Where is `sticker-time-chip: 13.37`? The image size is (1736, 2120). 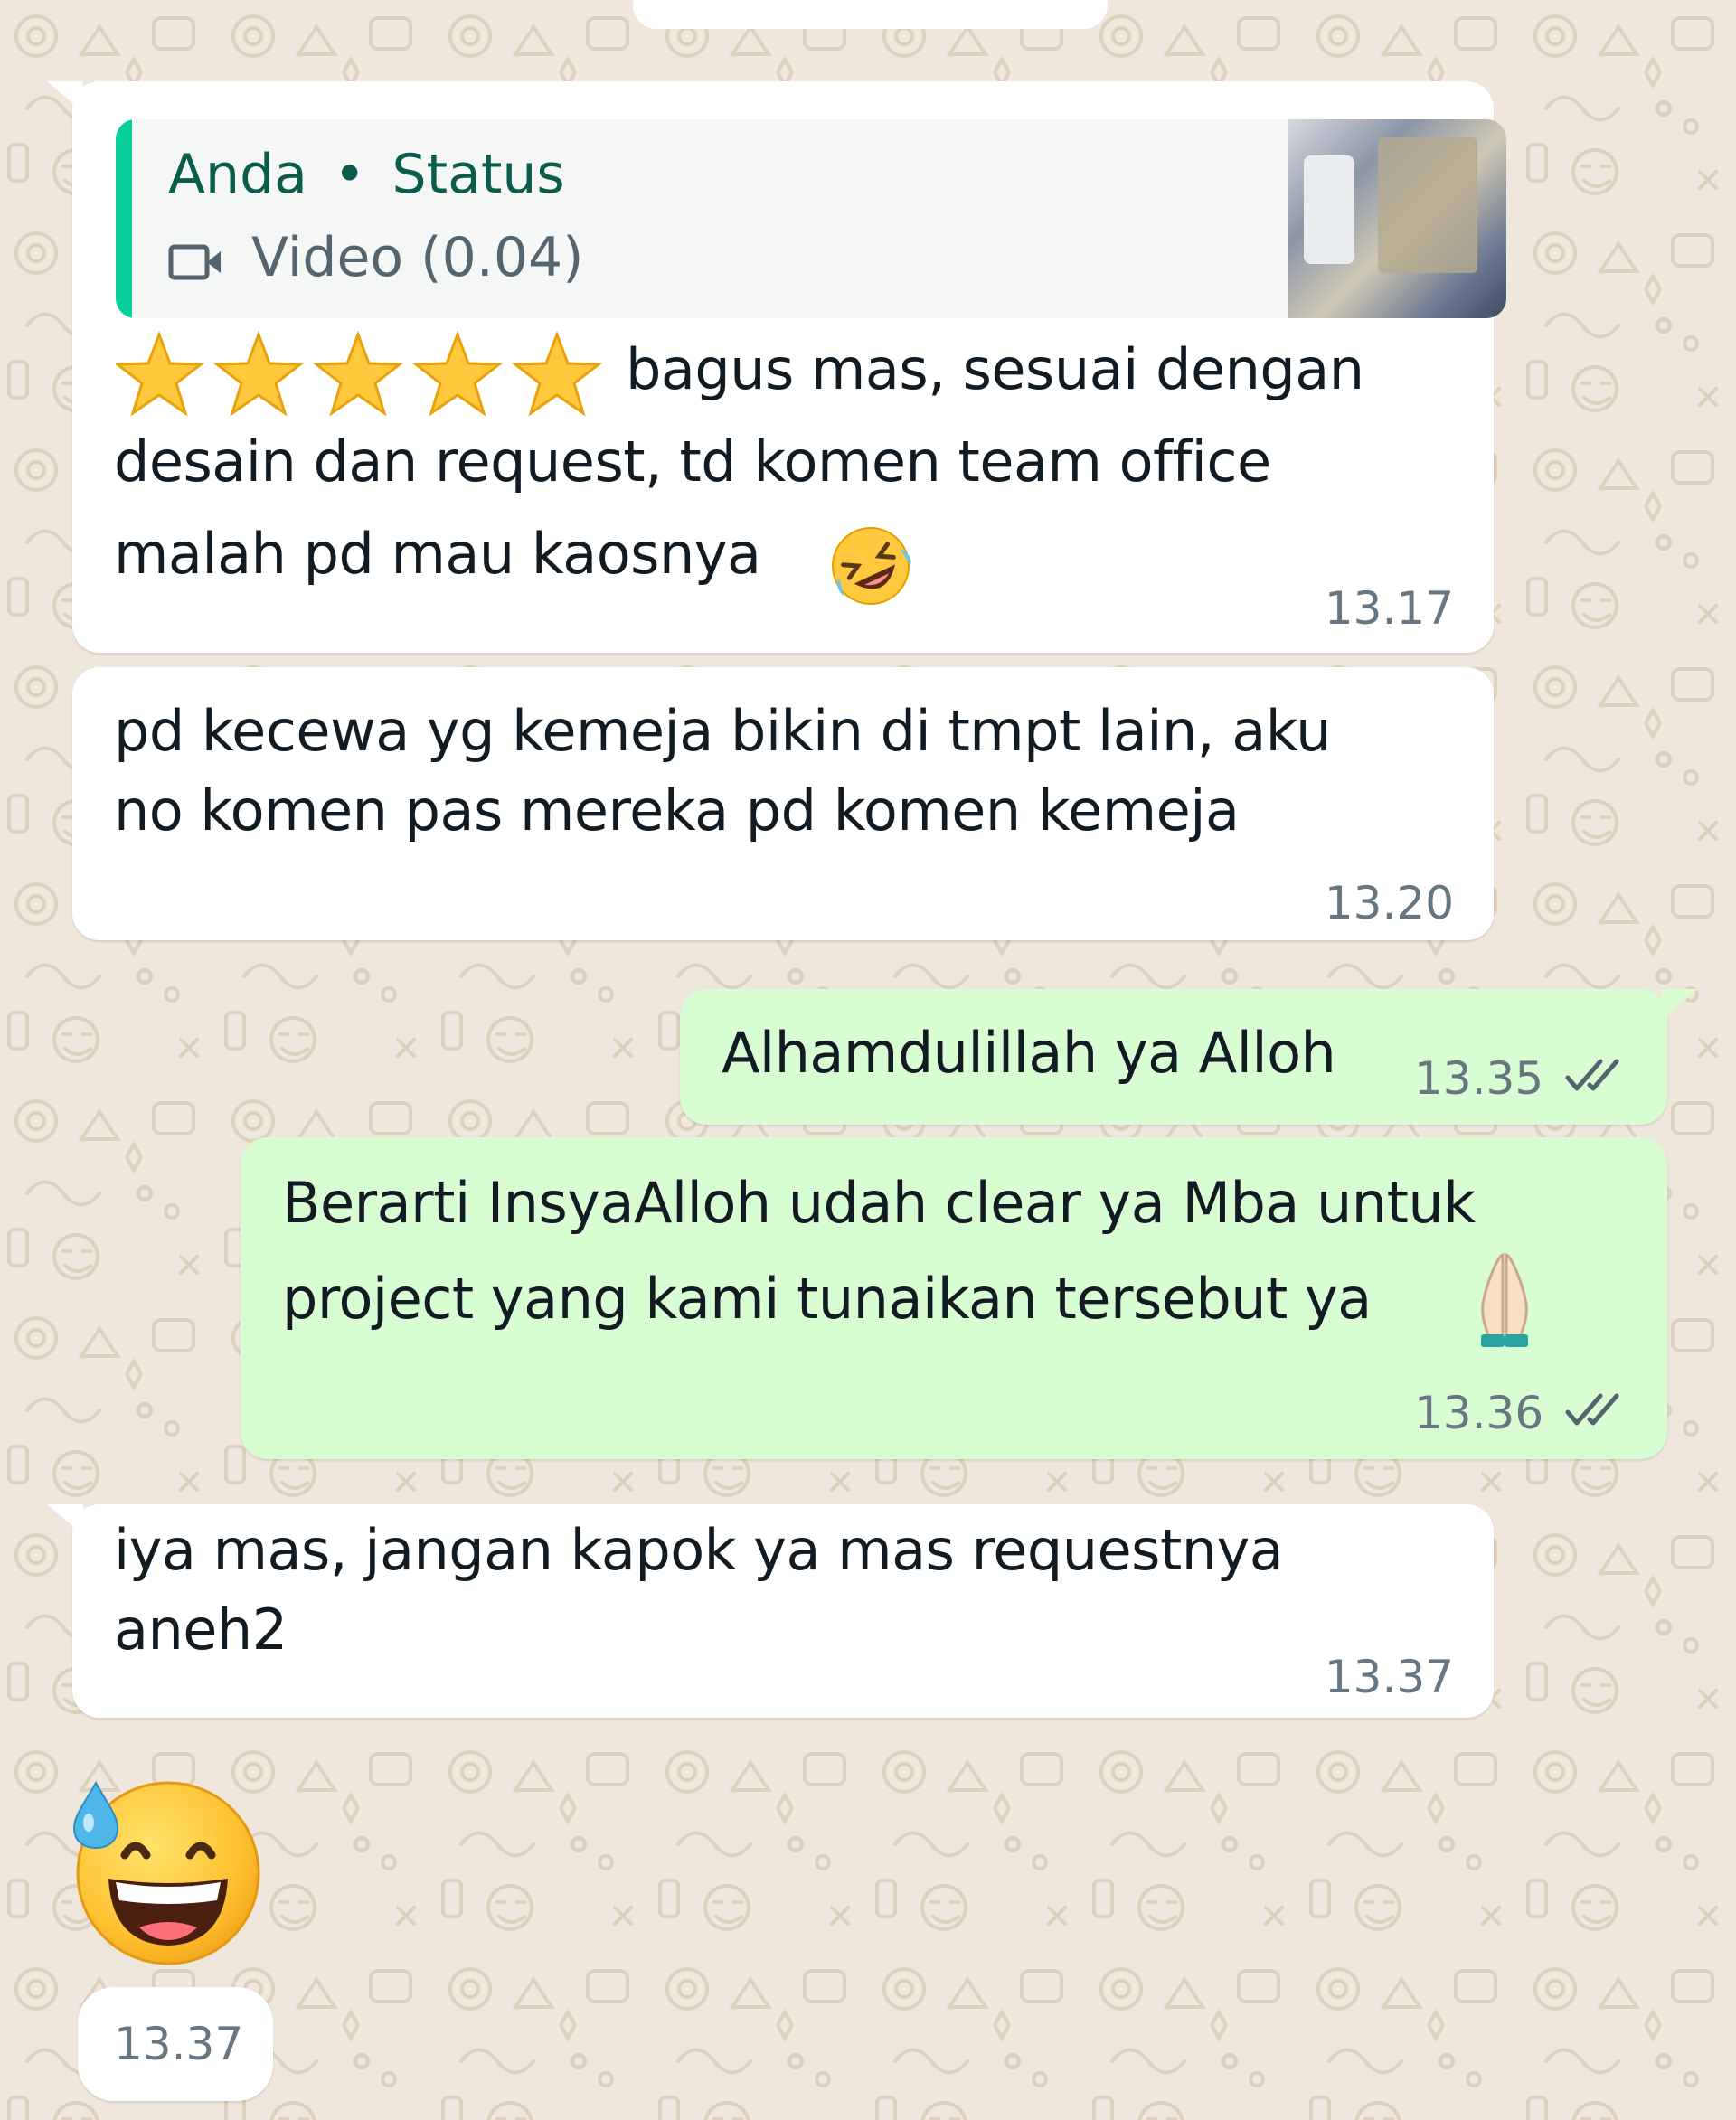 sticker-time-chip: 13.37 is located at coordinates (176, 2044).